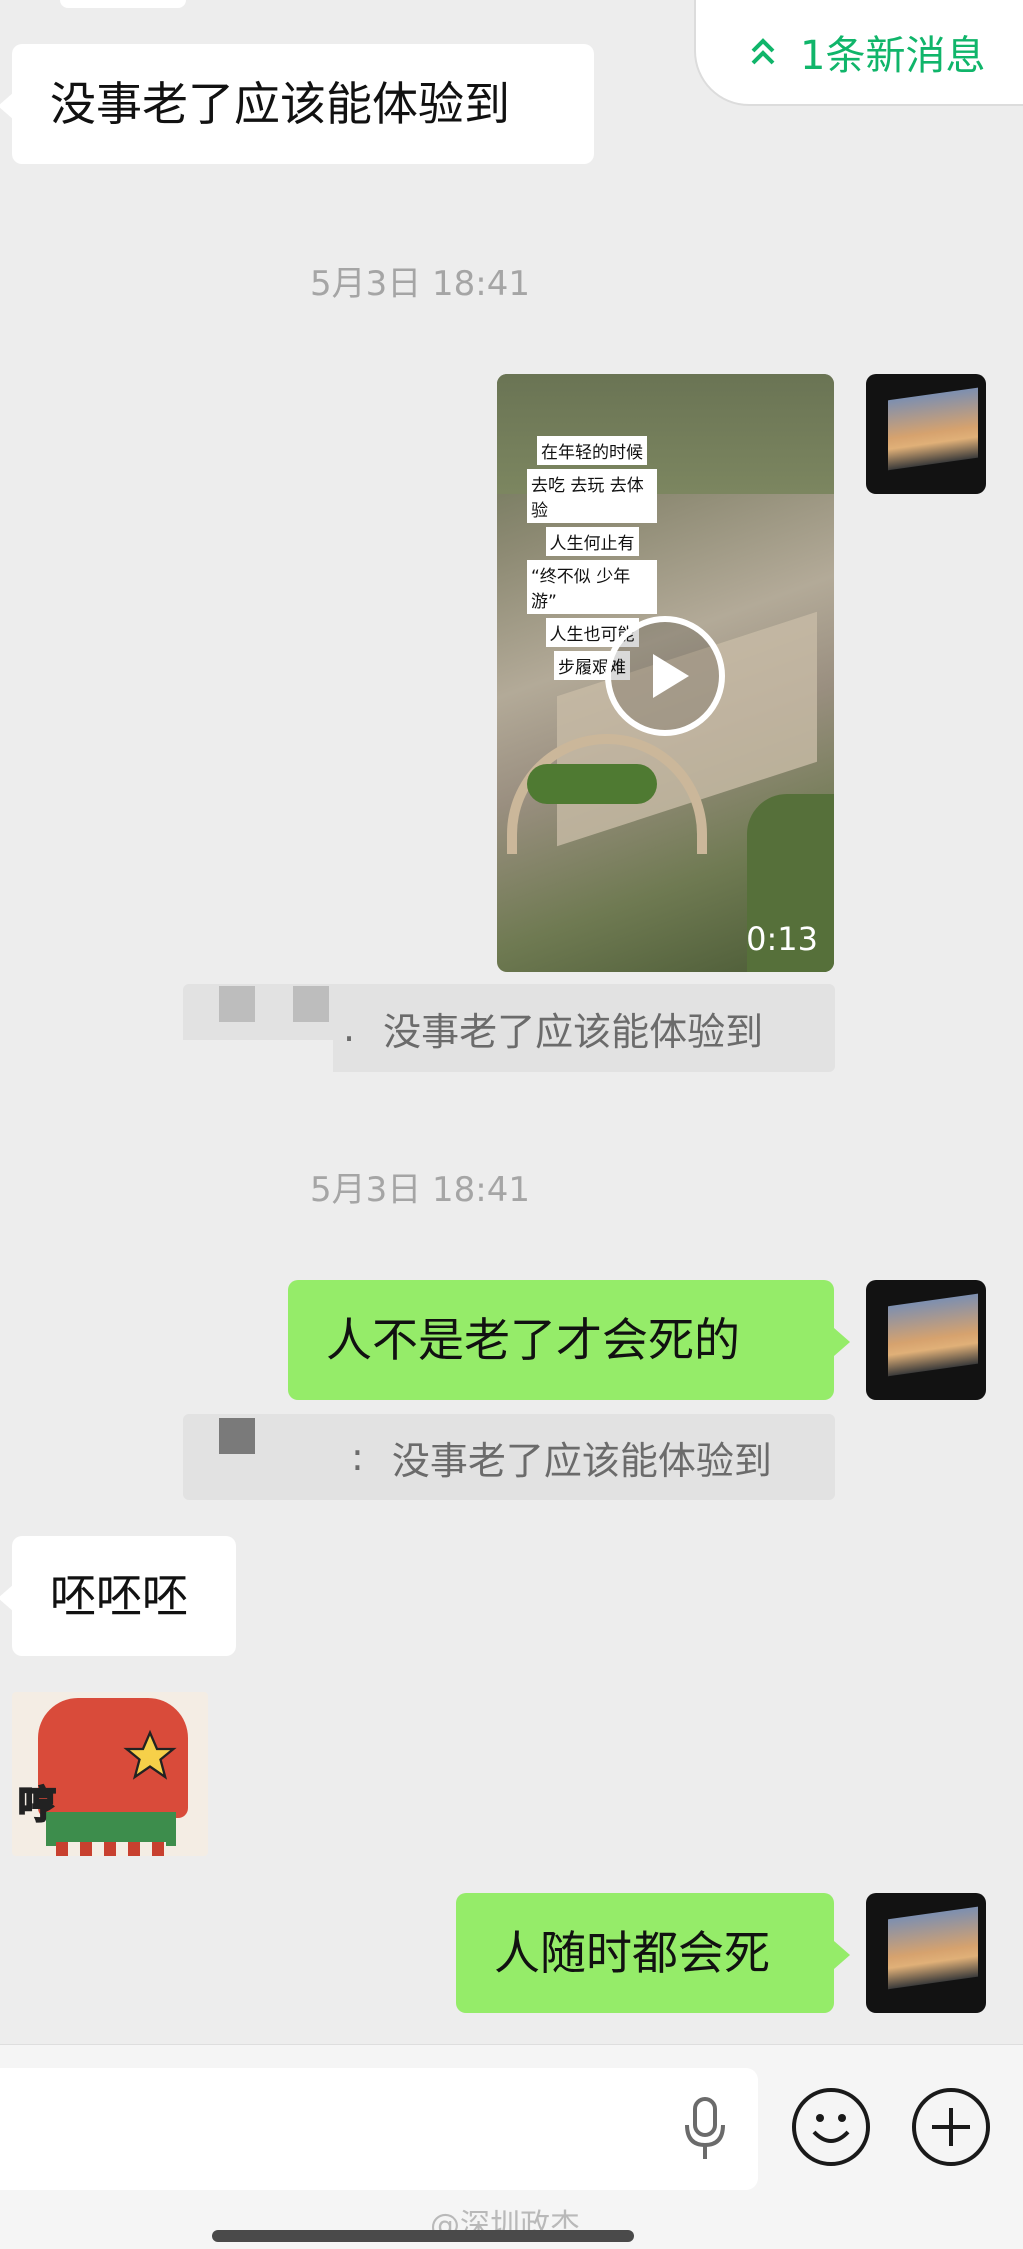 The width and height of the screenshot is (1023, 2249). I want to click on message-text: 人不是老了才会死的, so click(533, 1340).